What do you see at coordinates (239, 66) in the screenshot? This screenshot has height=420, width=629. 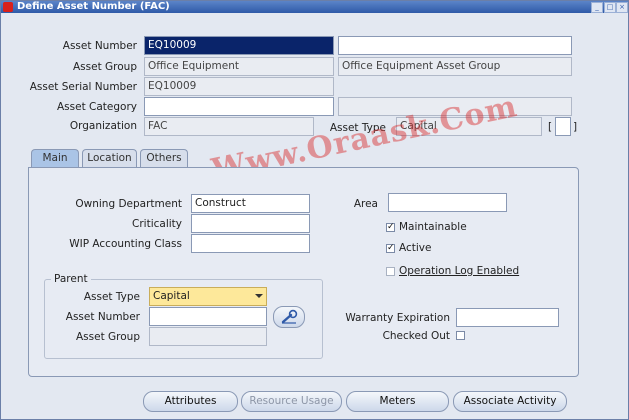 I see `asset-group-field: Office Equipment` at bounding box center [239, 66].